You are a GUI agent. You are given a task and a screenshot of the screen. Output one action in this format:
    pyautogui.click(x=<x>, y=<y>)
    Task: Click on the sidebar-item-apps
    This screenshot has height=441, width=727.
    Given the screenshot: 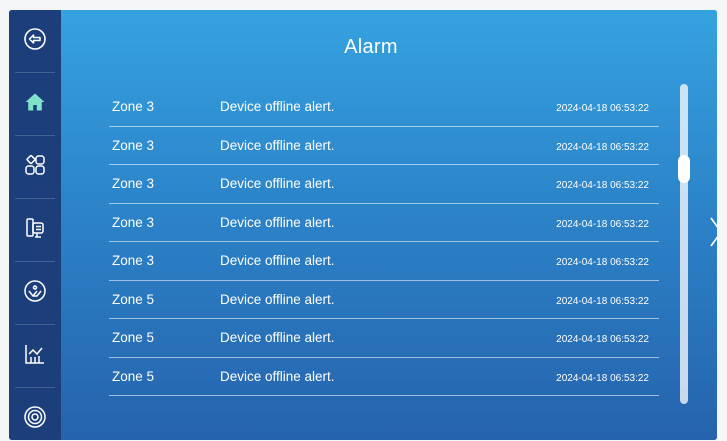 What is the action you would take?
    pyautogui.click(x=35, y=167)
    